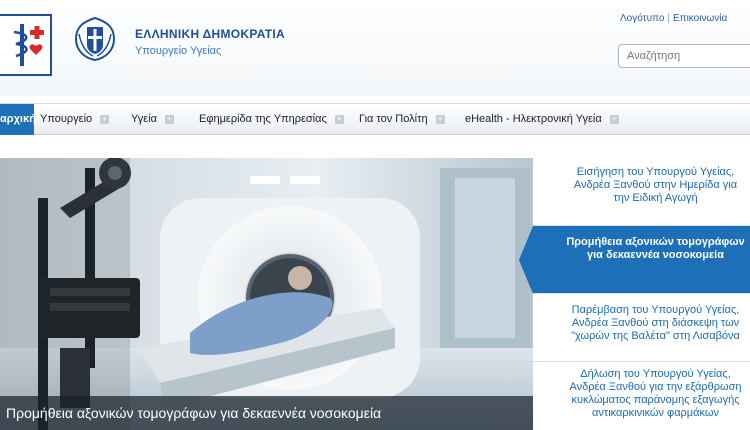 Image resolution: width=750 pixels, height=430 pixels. Describe the element at coordinates (533, 119) in the screenshot. I see `nav-label: eHealth - Ηλεκτρονική Υγεία` at that location.